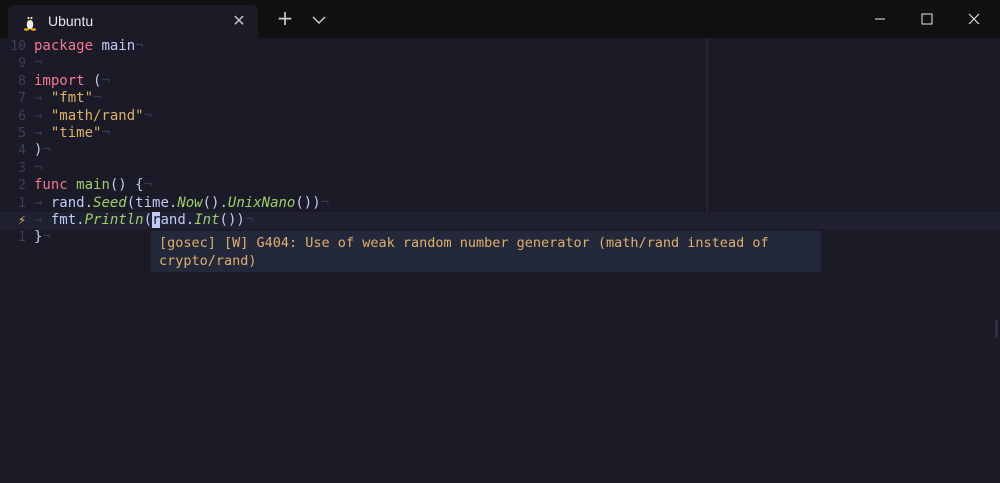 Image resolution: width=1000 pixels, height=483 pixels. I want to click on line-number: 7, so click(22, 99).